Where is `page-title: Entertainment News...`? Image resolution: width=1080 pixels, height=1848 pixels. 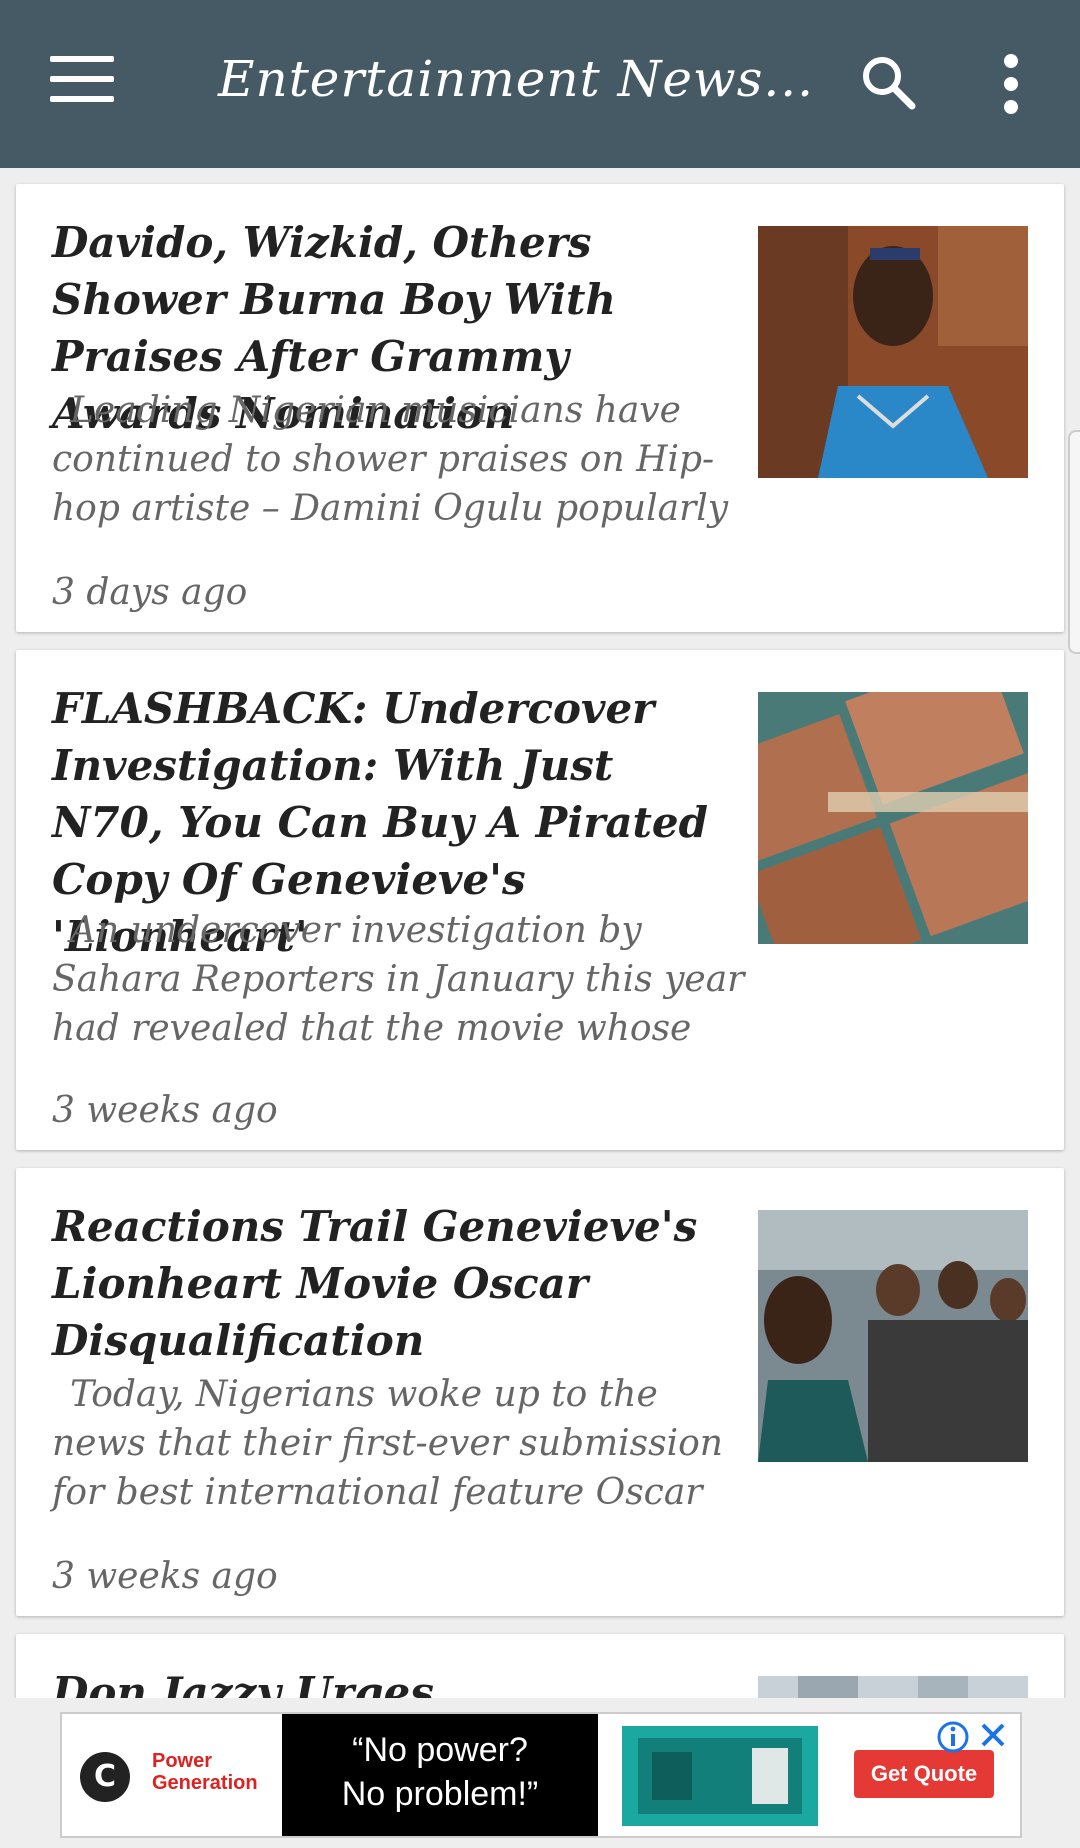 page-title: Entertainment News... is located at coordinates (516, 79).